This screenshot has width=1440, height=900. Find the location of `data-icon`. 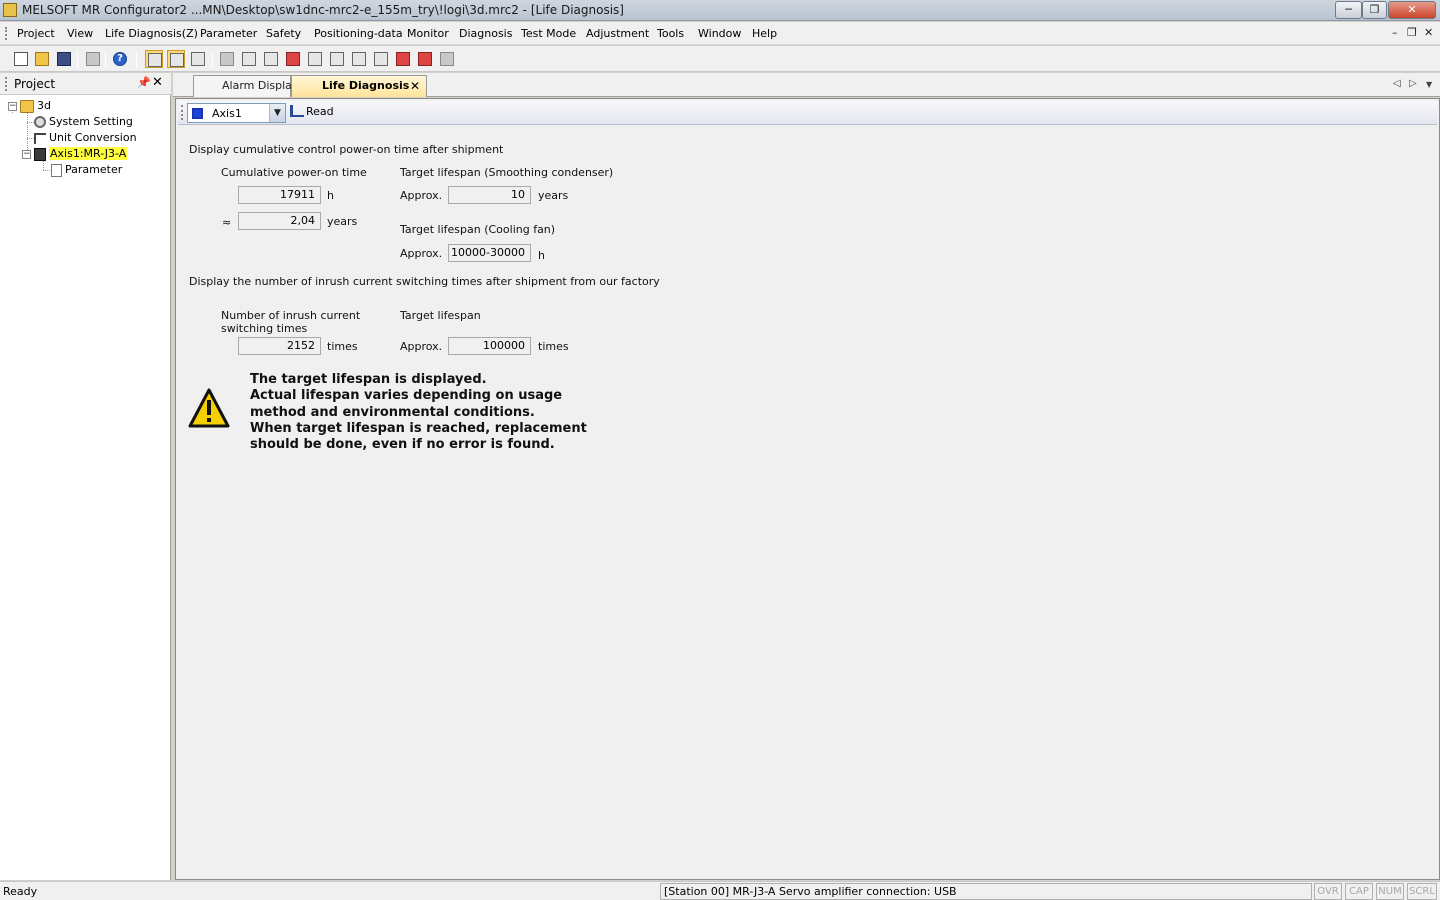

data-icon is located at coordinates (337, 59).